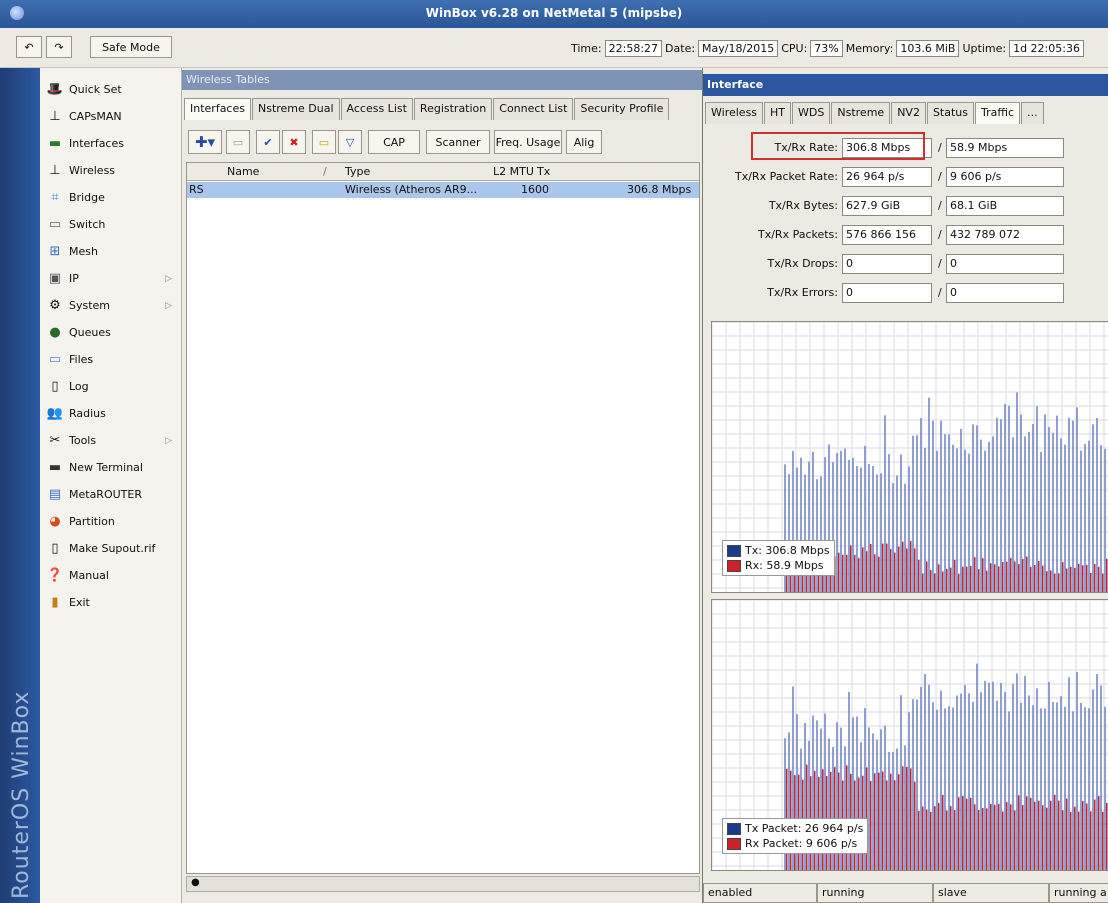 The height and width of the screenshot is (903, 1108). Describe the element at coordinates (111, 440) in the screenshot. I see `menu-item-tools: ✂ Tools ▷` at that location.